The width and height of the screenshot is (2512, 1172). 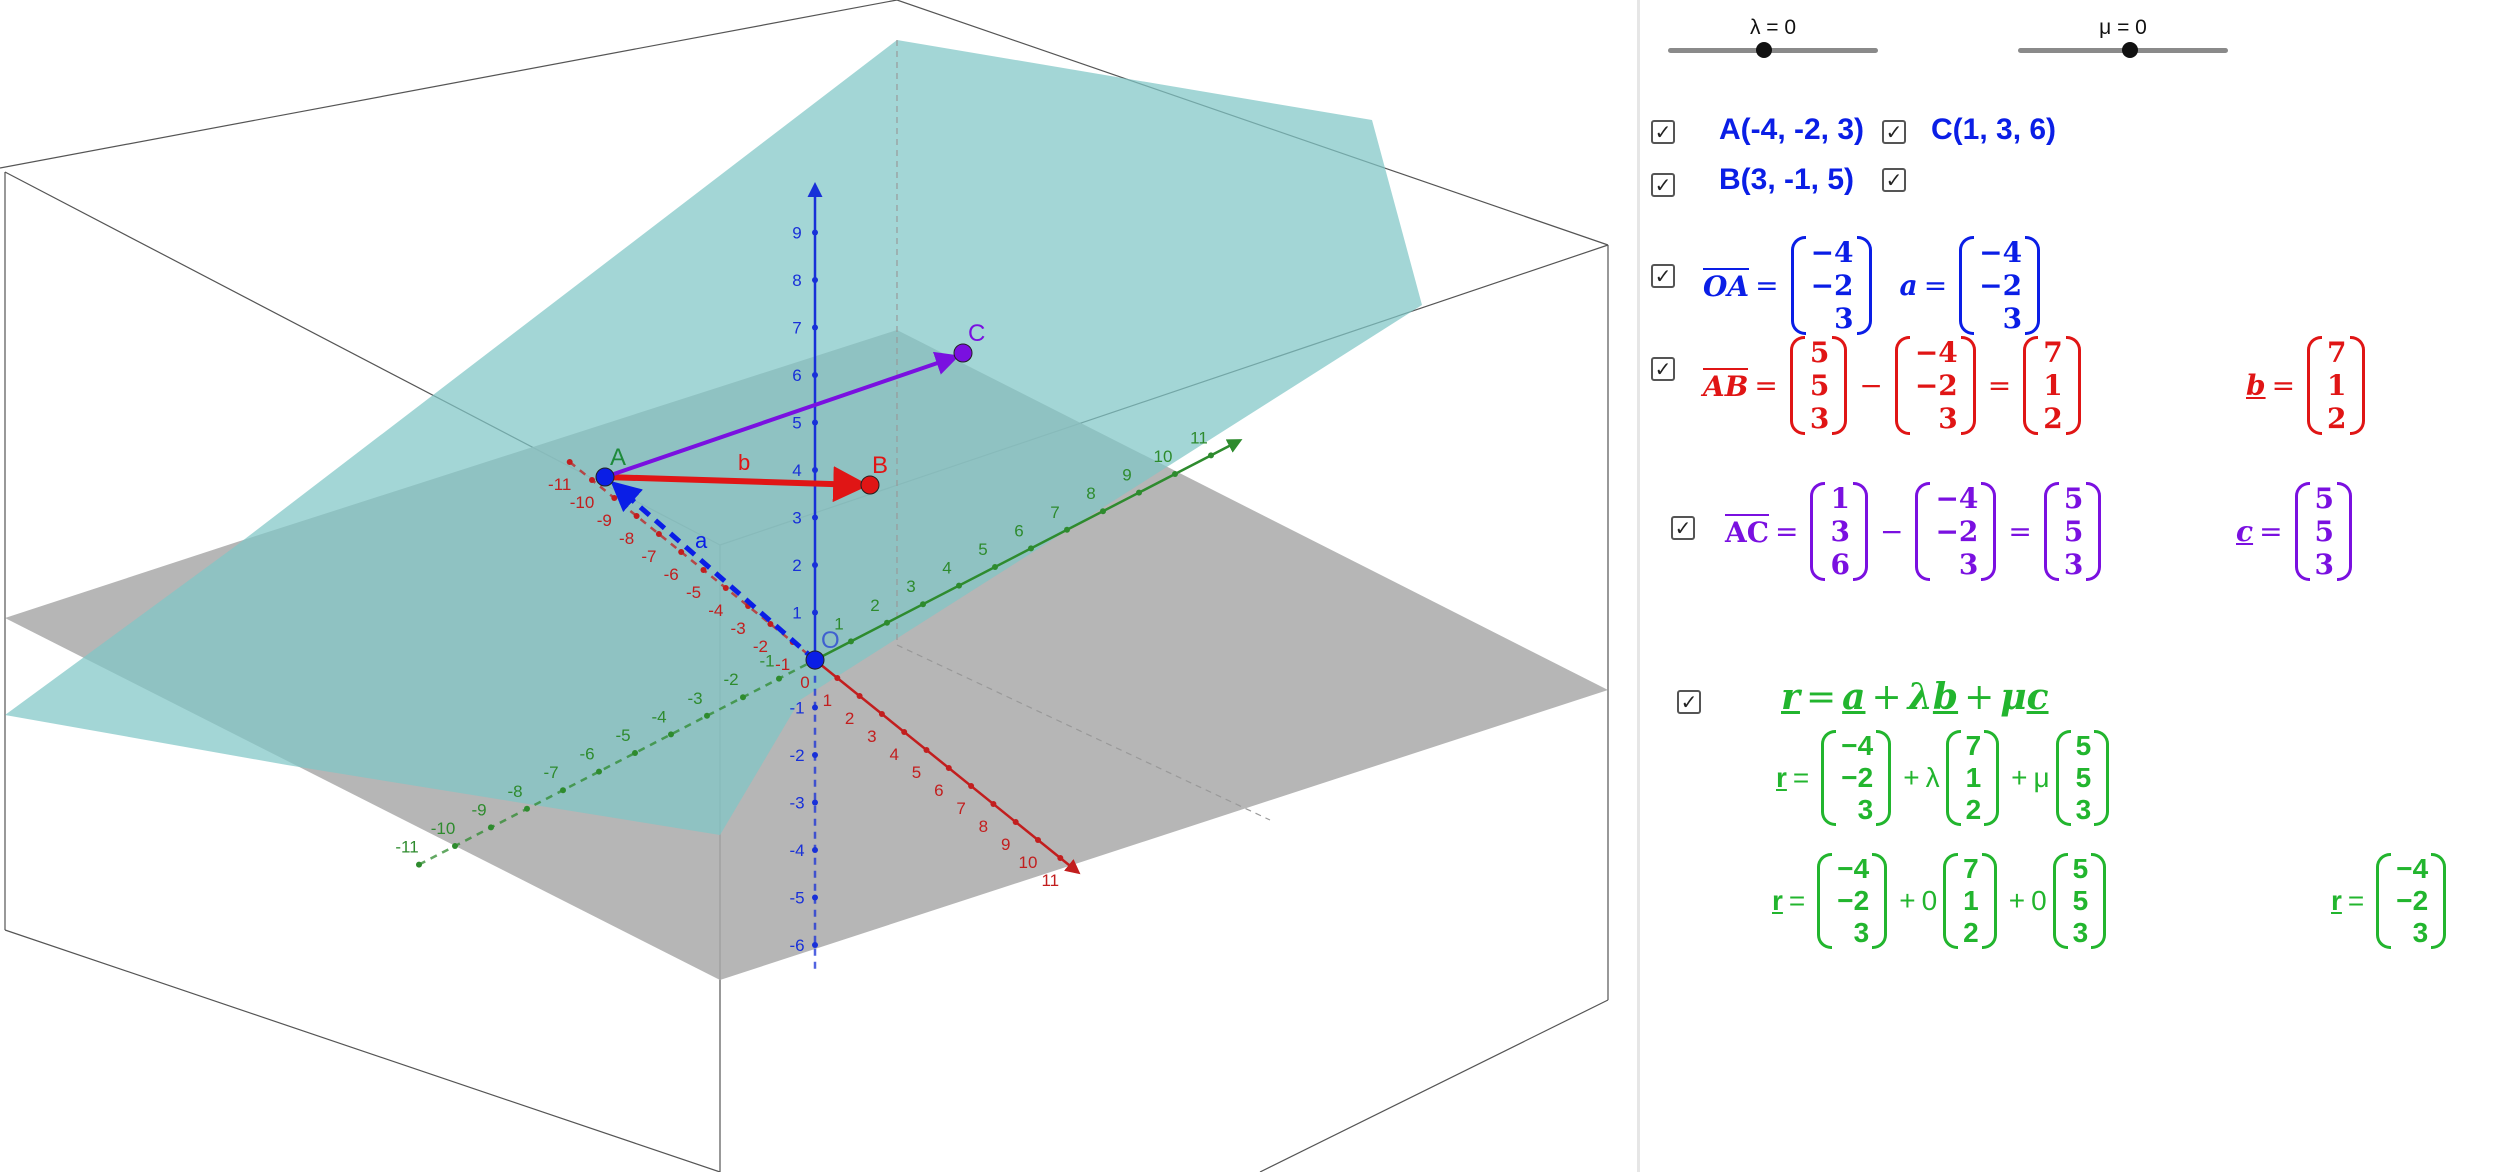 What do you see at coordinates (983, 826) in the screenshot?
I see `axis-x-tick-label: 8` at bounding box center [983, 826].